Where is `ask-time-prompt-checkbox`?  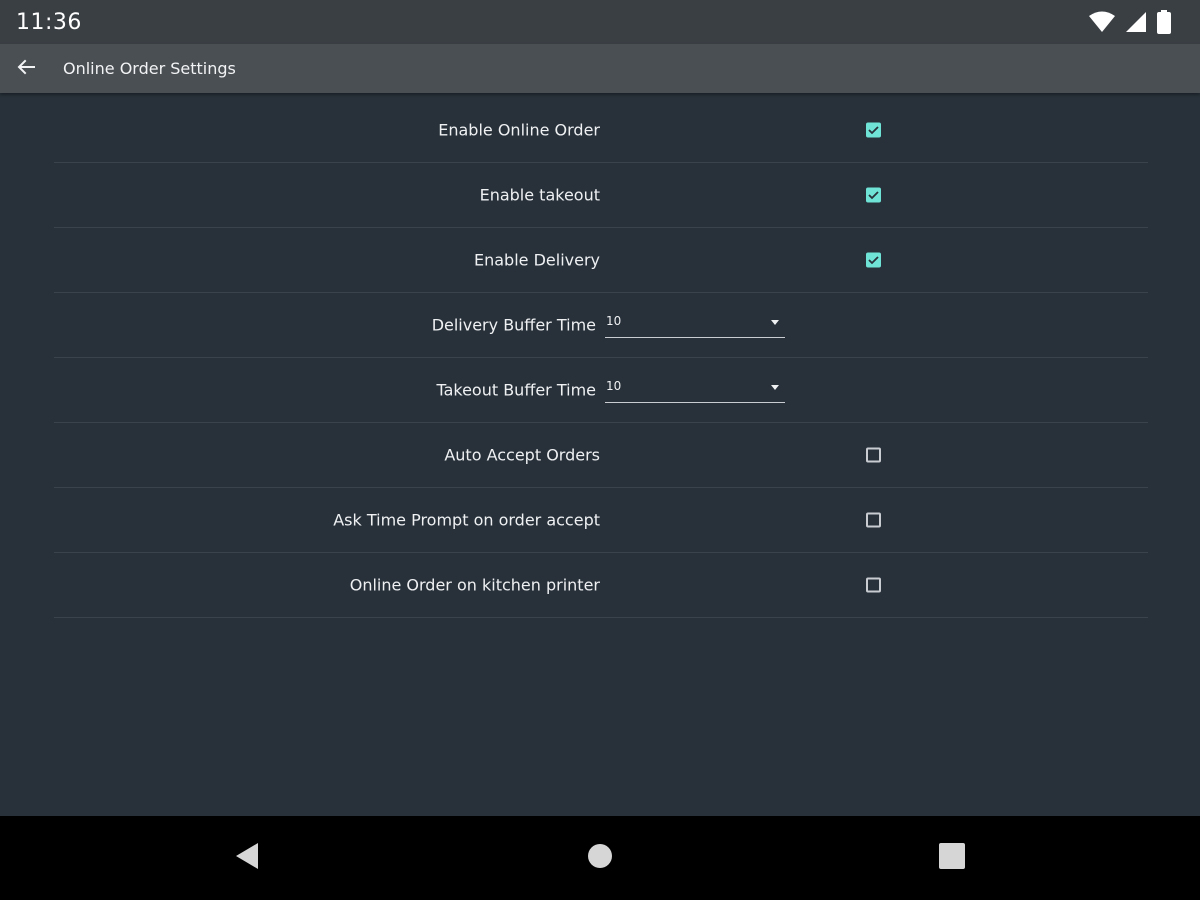
ask-time-prompt-checkbox is located at coordinates (873, 520).